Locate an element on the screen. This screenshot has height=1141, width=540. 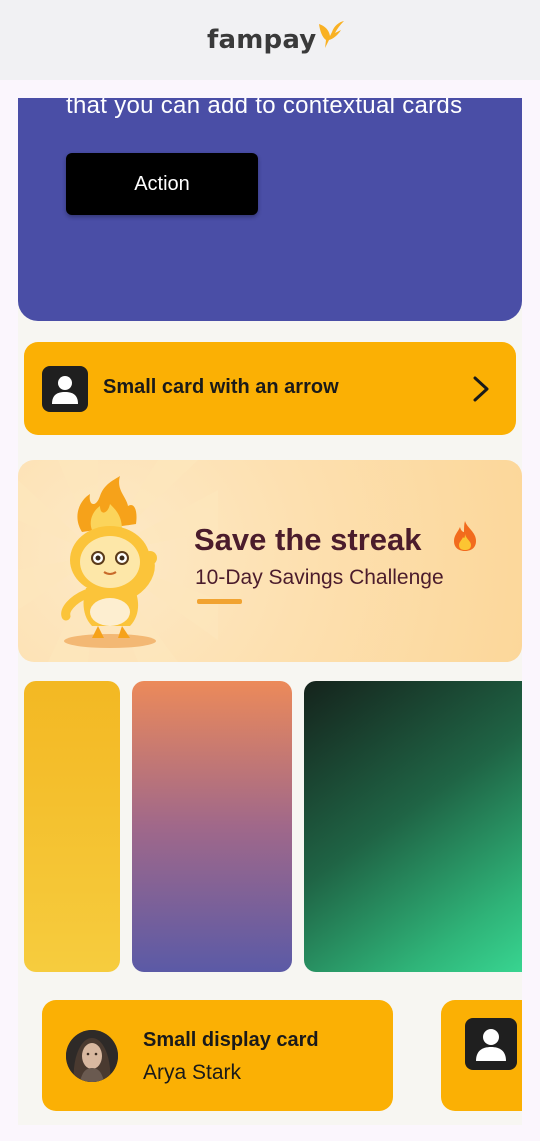
app-header: fampay is located at coordinates (270, 40).